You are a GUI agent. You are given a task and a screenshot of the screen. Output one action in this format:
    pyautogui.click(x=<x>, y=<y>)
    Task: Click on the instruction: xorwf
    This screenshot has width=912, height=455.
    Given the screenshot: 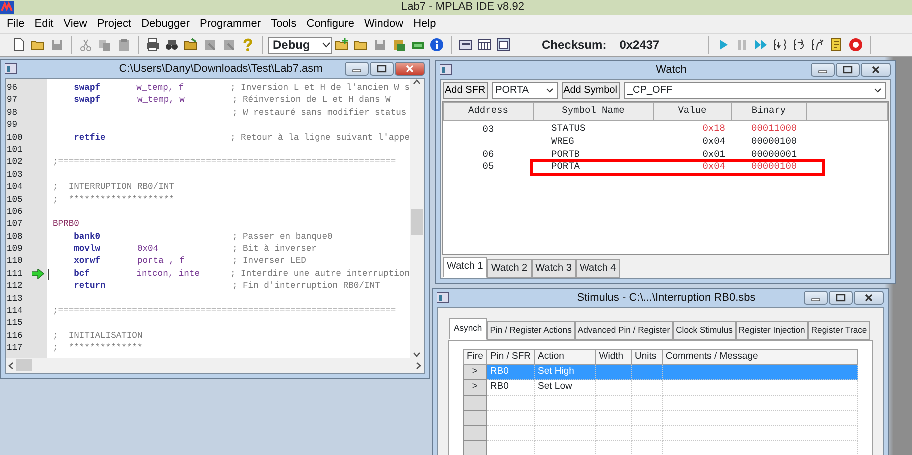 What is the action you would take?
    pyautogui.click(x=88, y=261)
    